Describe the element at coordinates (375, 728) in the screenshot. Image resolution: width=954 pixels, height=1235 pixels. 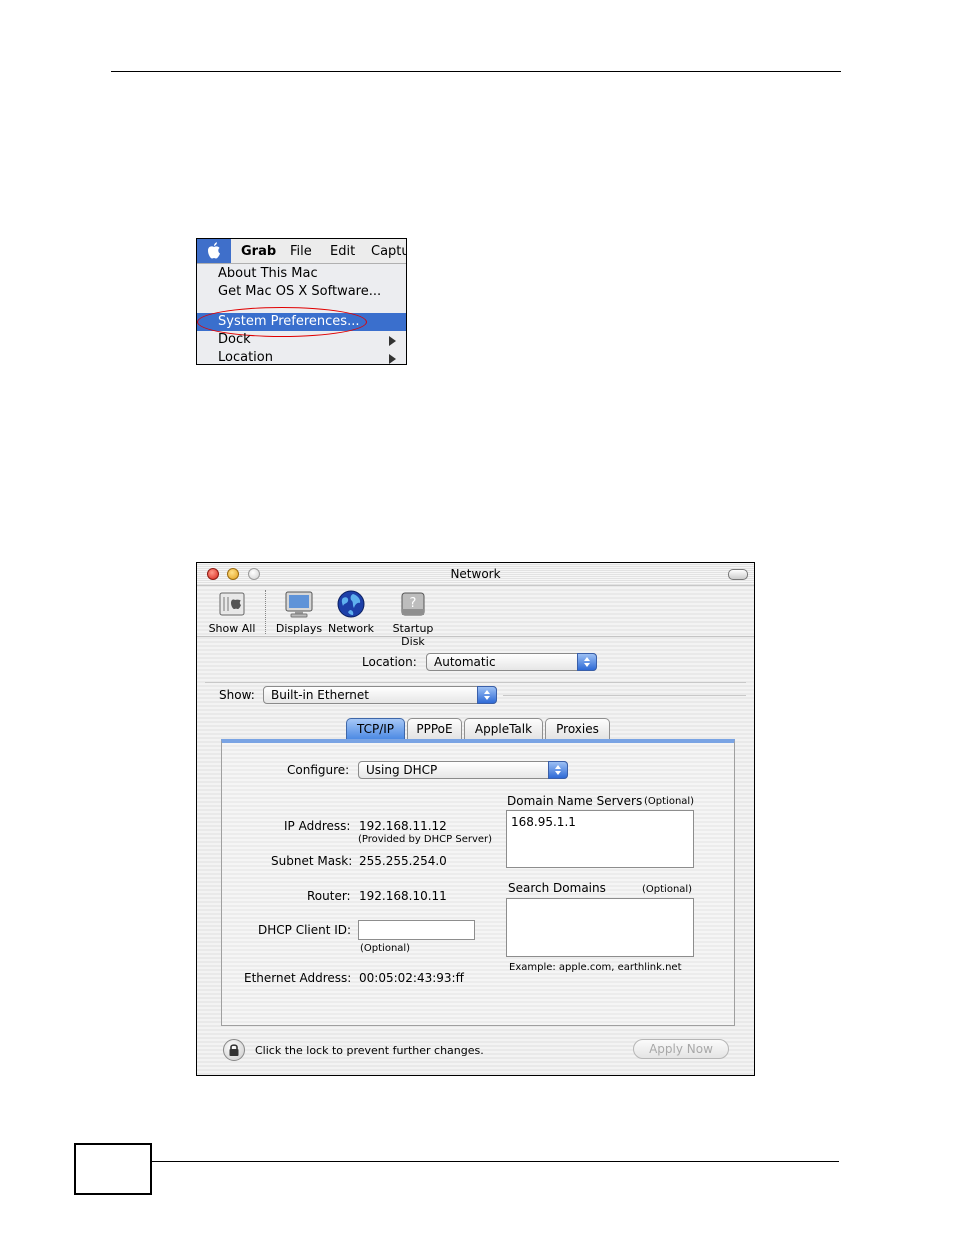
I see `tab-tcpip: TCP/IP` at that location.